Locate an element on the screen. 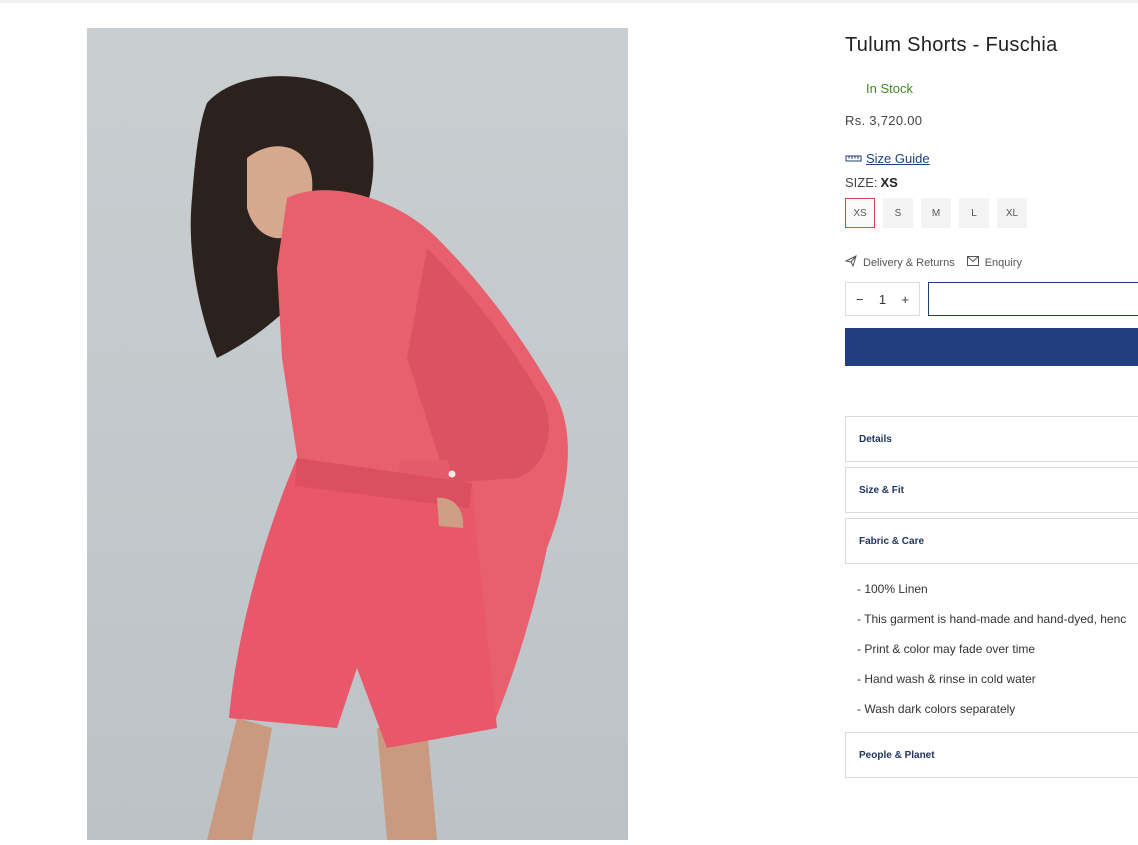 Image resolution: width=1138 pixels, height=845 pixels. info-links: Delivery & Returns Enquiry is located at coordinates (933, 262).